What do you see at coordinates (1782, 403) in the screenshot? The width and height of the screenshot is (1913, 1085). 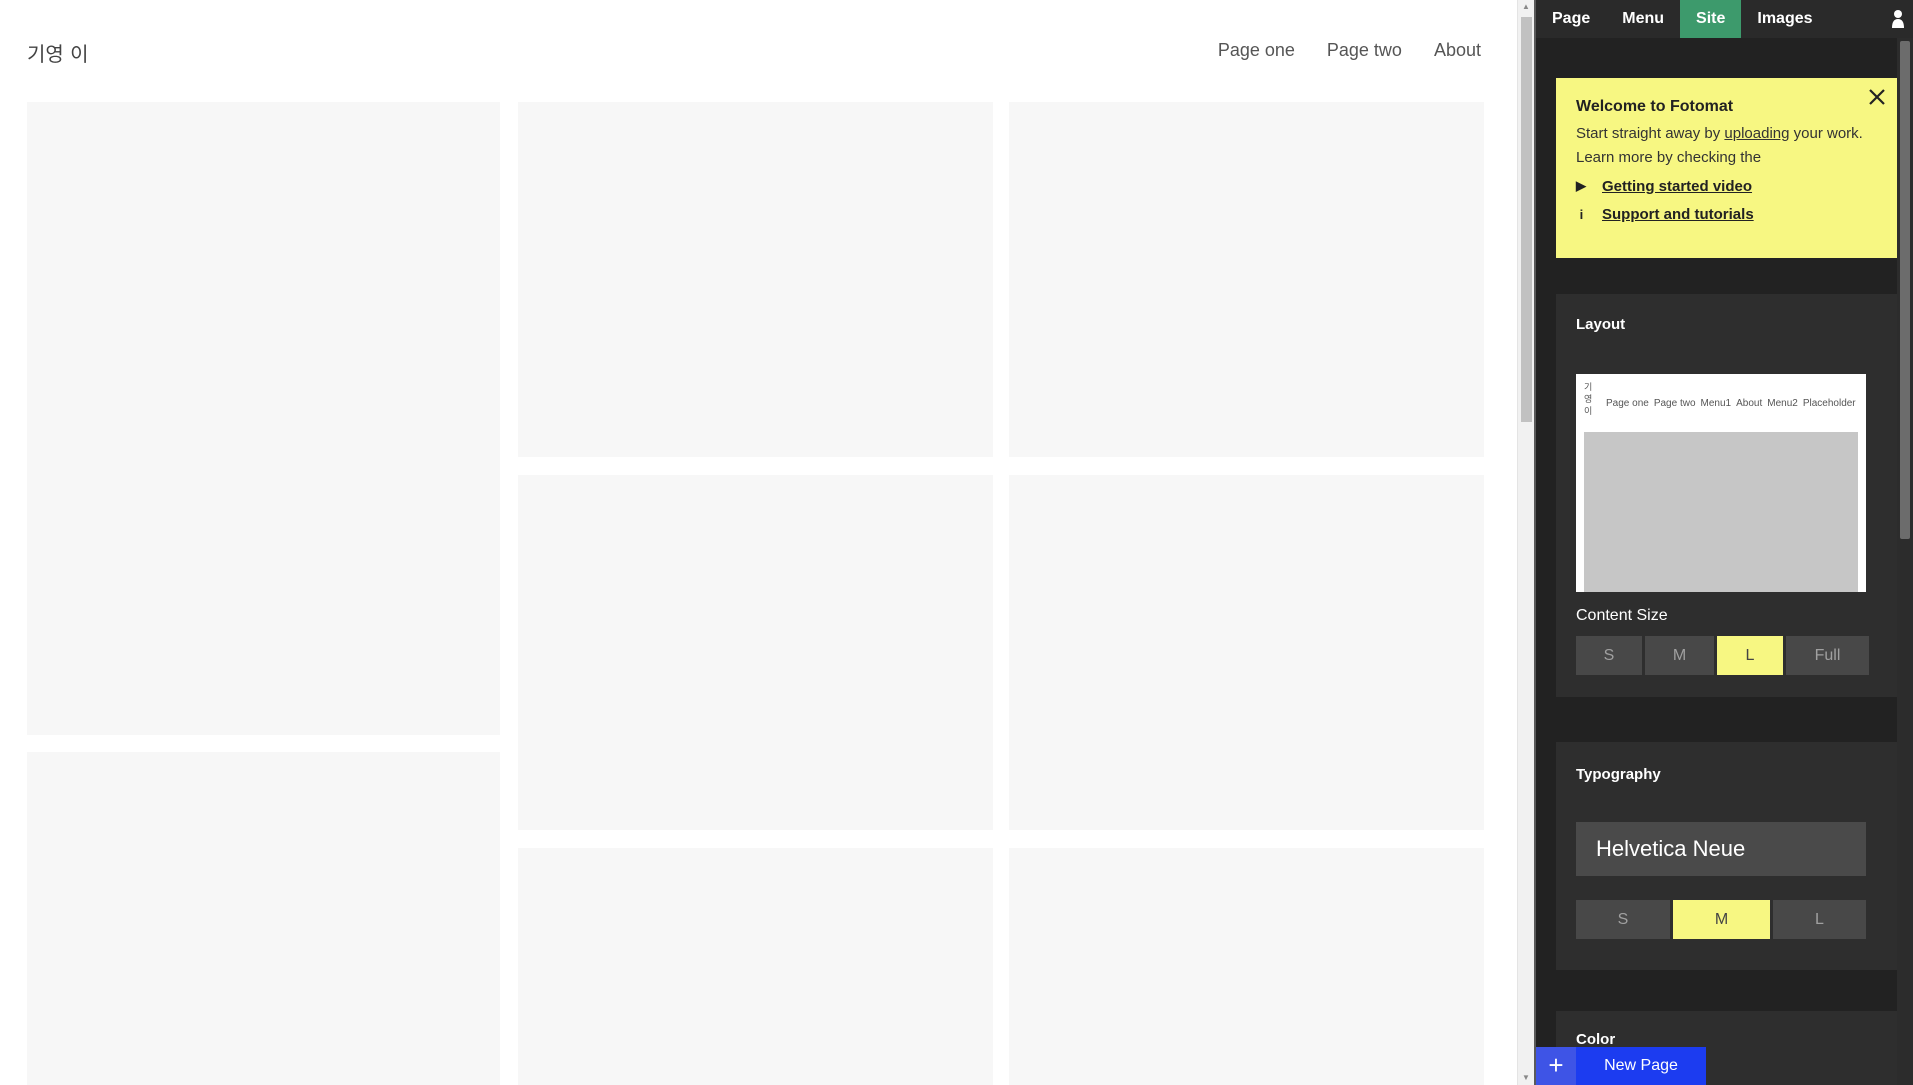 I see `layout-preview-nav-item: Menu2` at bounding box center [1782, 403].